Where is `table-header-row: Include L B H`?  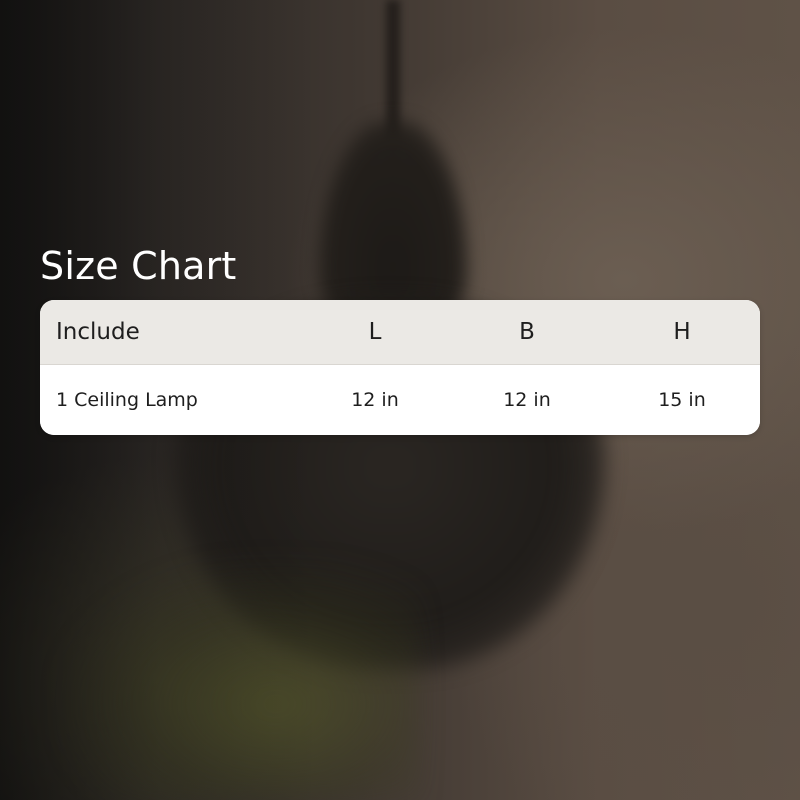
table-header-row: Include L B H is located at coordinates (400, 332).